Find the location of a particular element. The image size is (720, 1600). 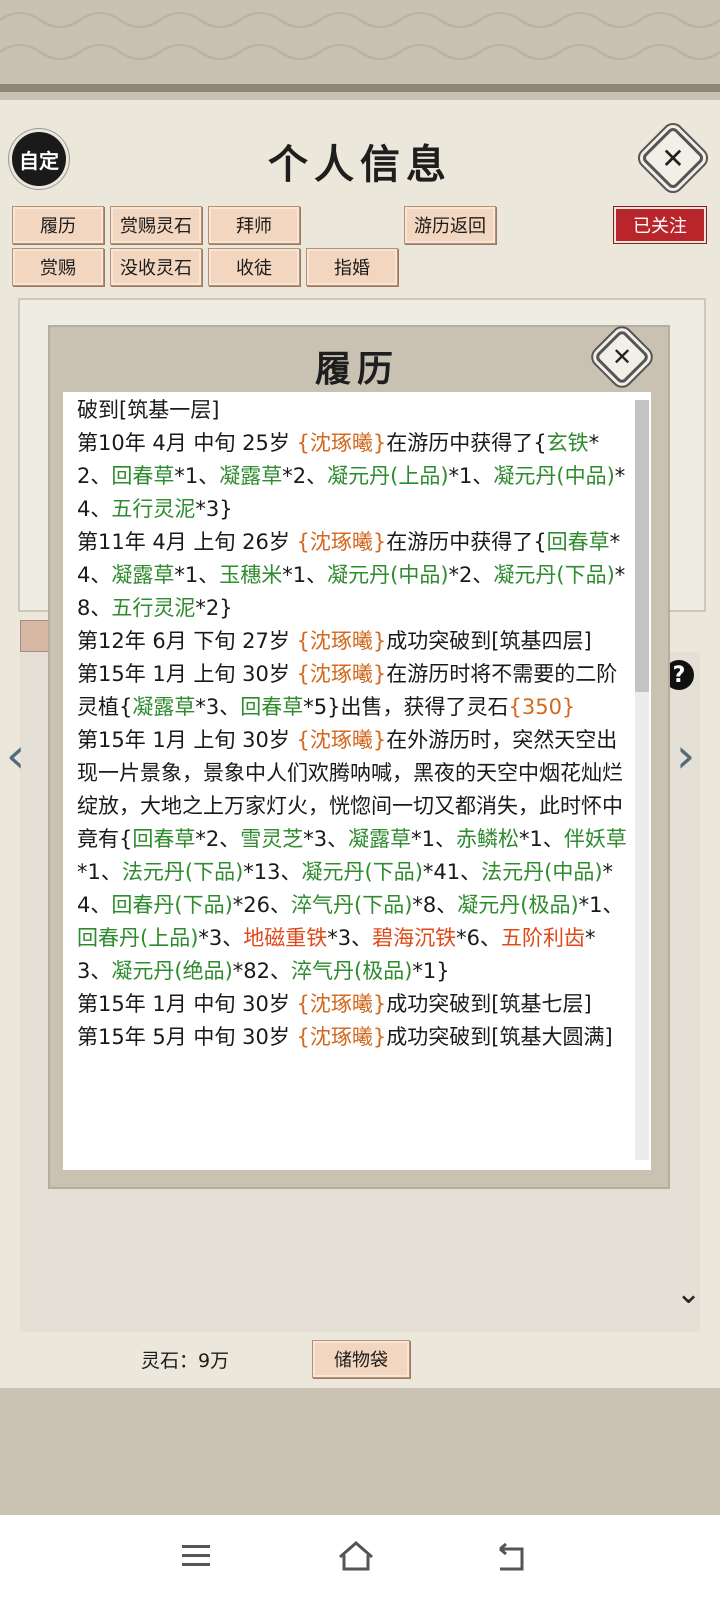

top-decoration is located at coordinates (360, 50).